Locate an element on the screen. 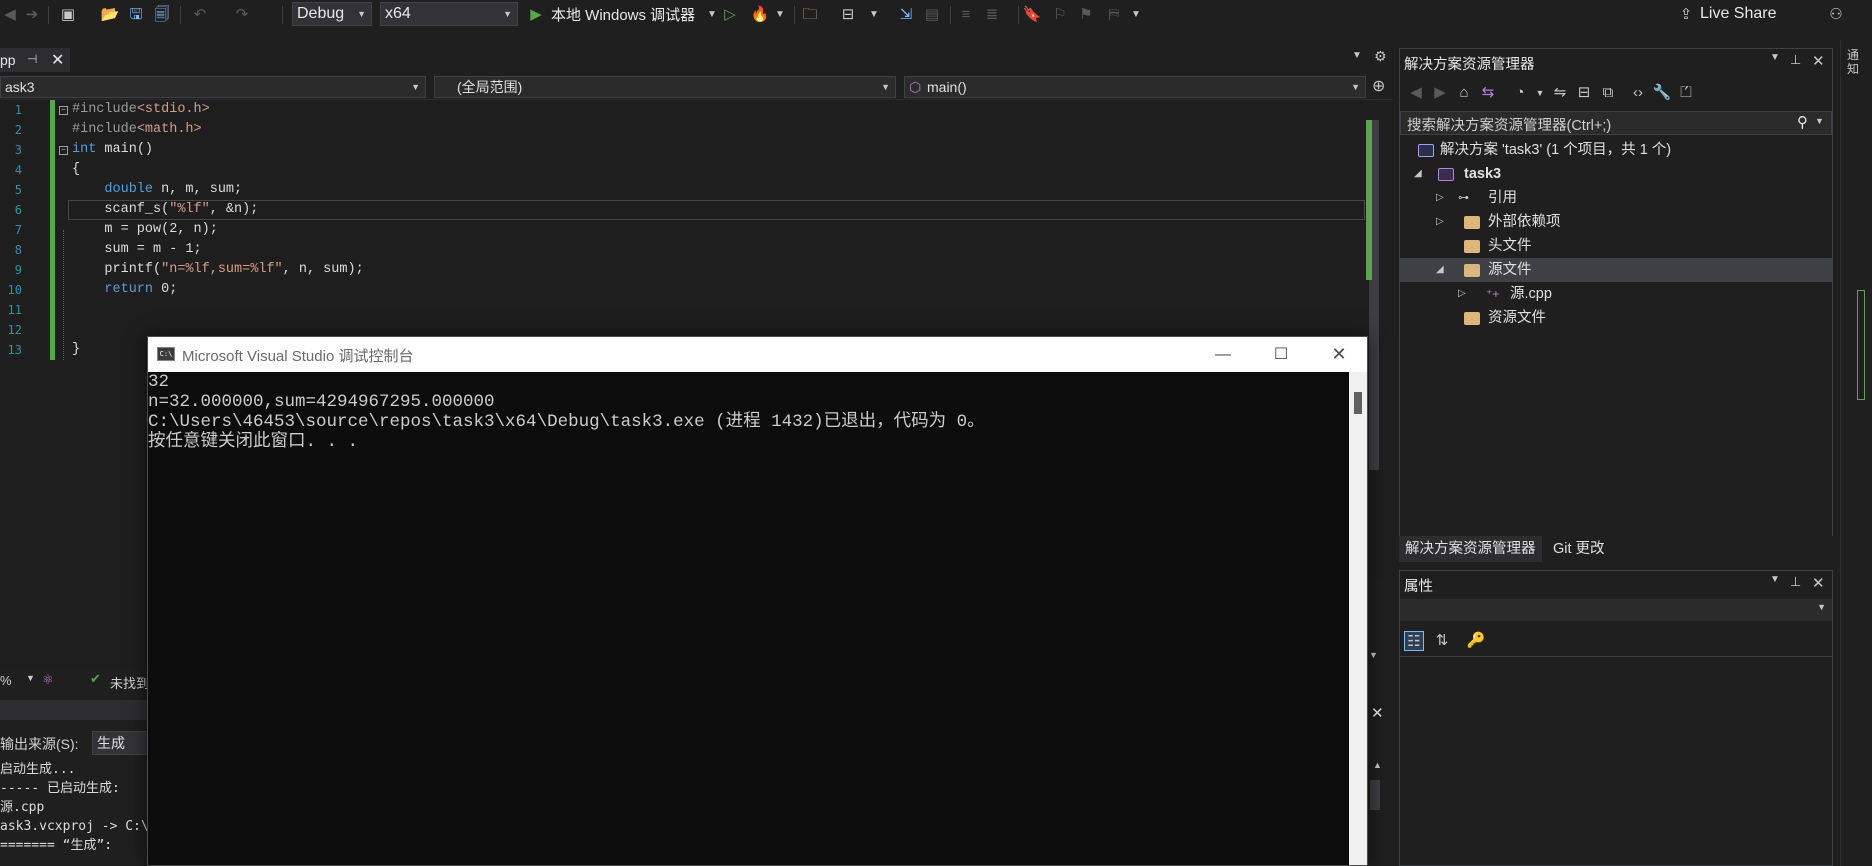  pin-icon: ⊥ is located at coordinates (1795, 60).